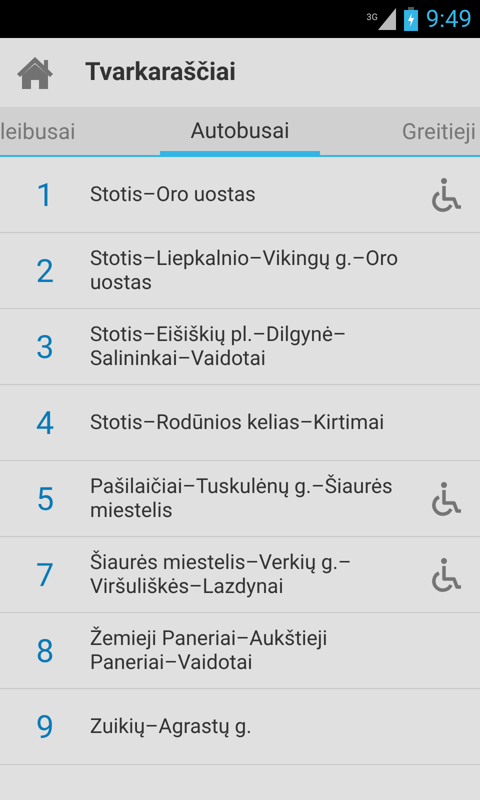 This screenshot has width=480, height=800. Describe the element at coordinates (45, 270) in the screenshot. I see `route-number: 2` at that location.